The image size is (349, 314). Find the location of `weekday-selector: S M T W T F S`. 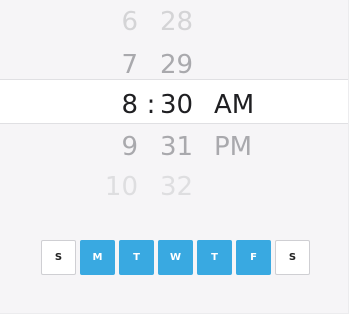

weekday-selector: S M T W T F S is located at coordinates (175, 257).